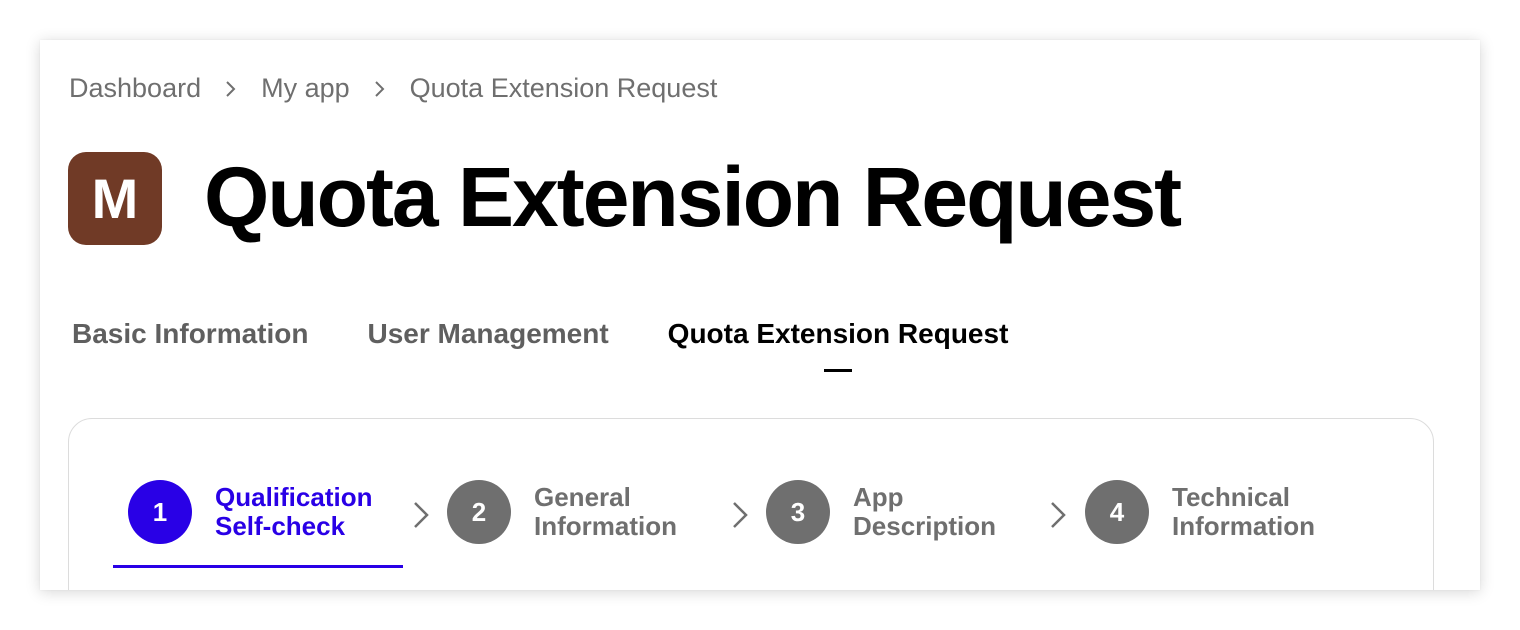  I want to click on breadcrumb-dashboard: Dashboard, so click(135, 88).